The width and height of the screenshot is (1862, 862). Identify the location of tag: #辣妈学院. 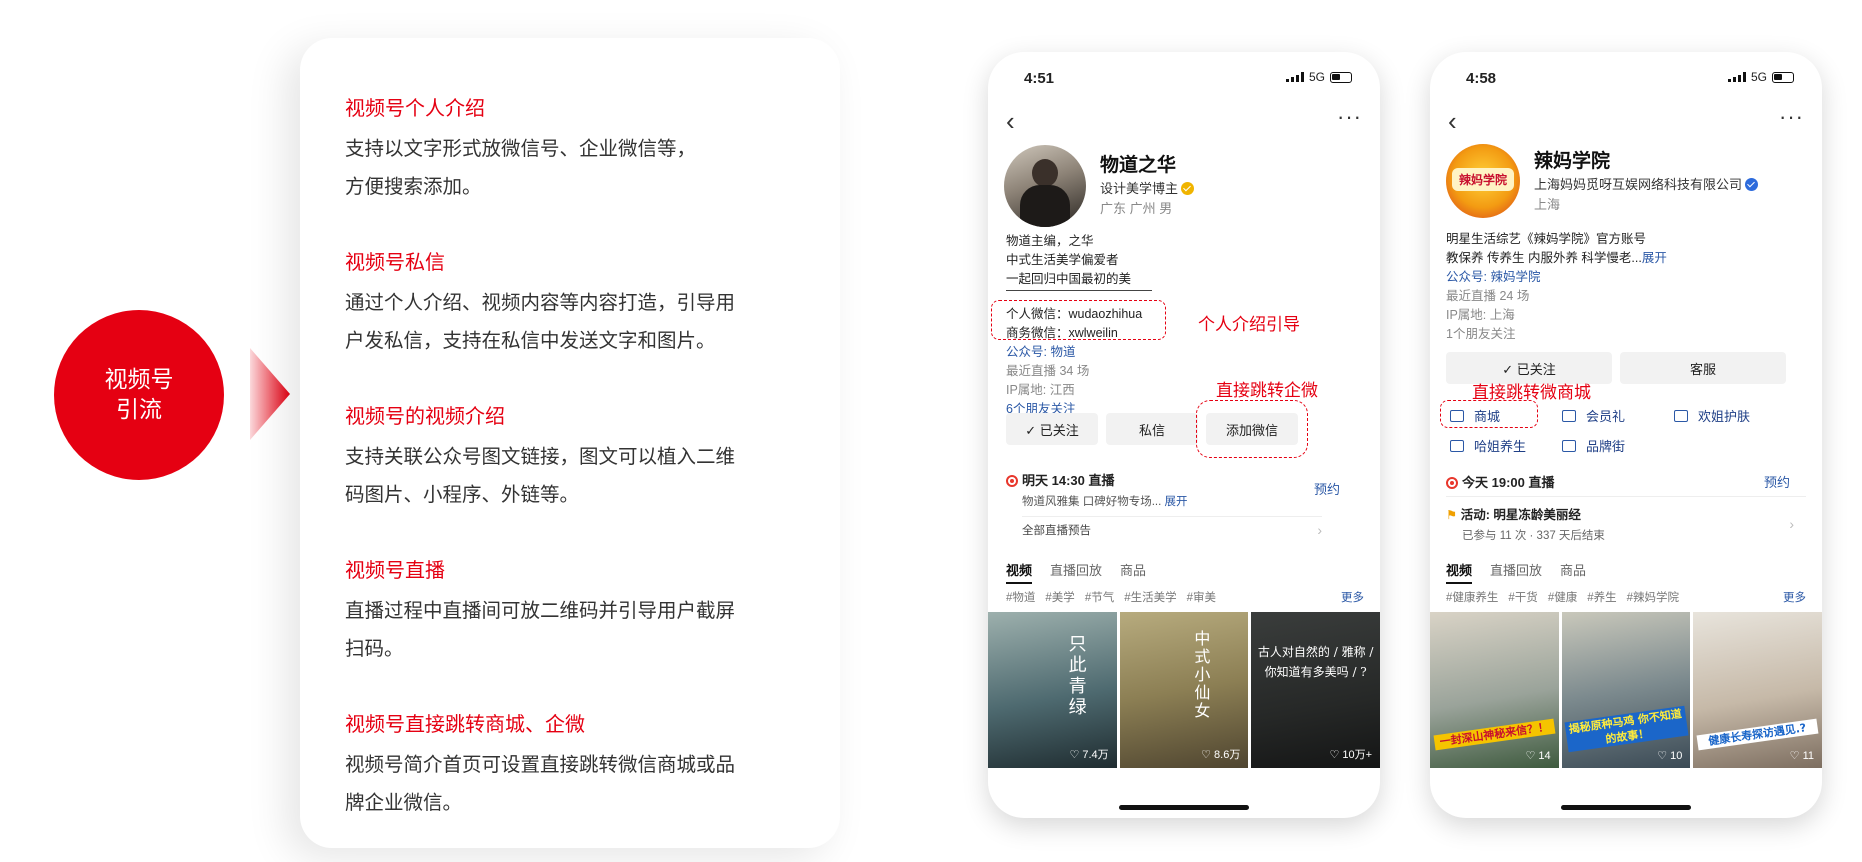
(1653, 597).